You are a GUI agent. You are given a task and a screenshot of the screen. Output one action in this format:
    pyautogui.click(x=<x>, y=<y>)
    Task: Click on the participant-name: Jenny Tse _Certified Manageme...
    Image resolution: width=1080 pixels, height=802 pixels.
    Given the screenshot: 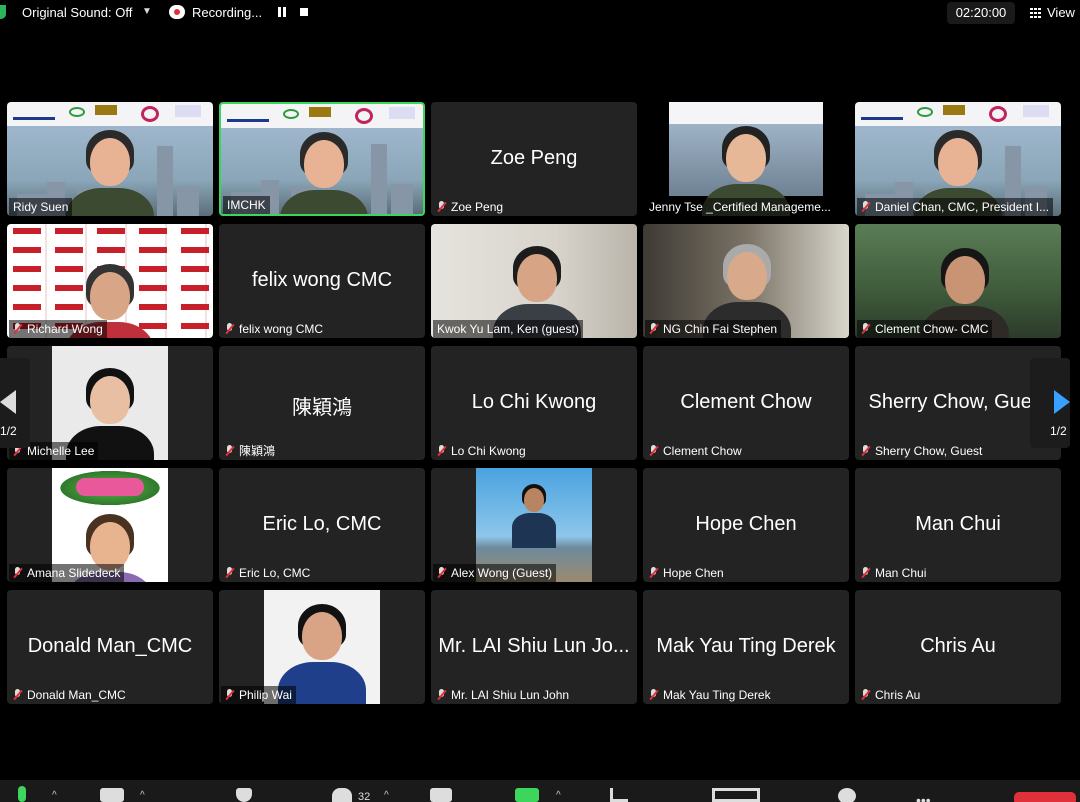 What is the action you would take?
    pyautogui.click(x=740, y=207)
    